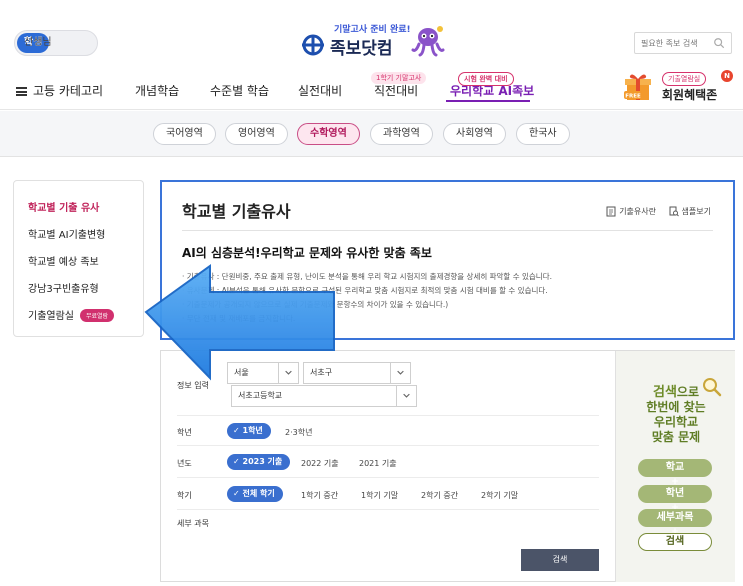 The width and height of the screenshot is (743, 586). I want to click on promo-line1-bold: 검색, so click(664, 392).